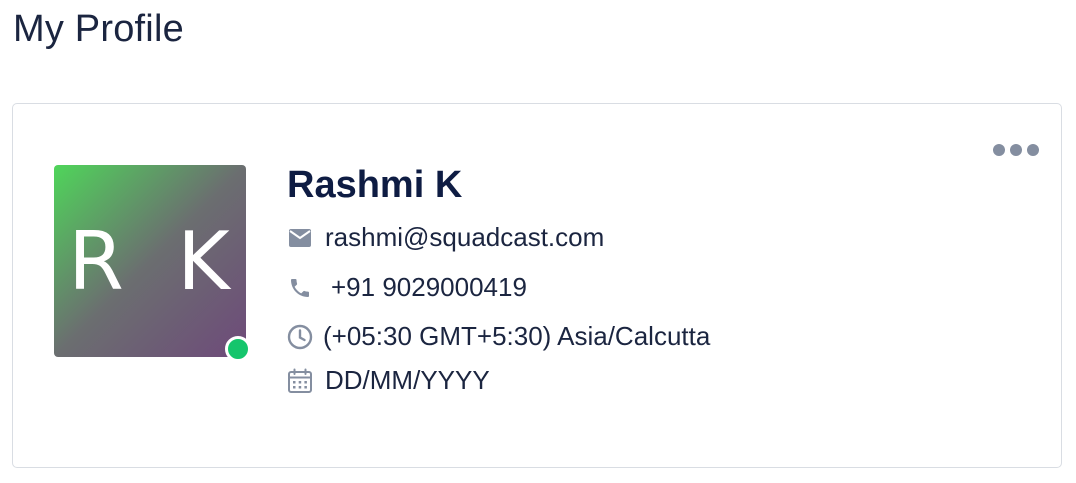  I want to click on online-status-indicator, so click(238, 349).